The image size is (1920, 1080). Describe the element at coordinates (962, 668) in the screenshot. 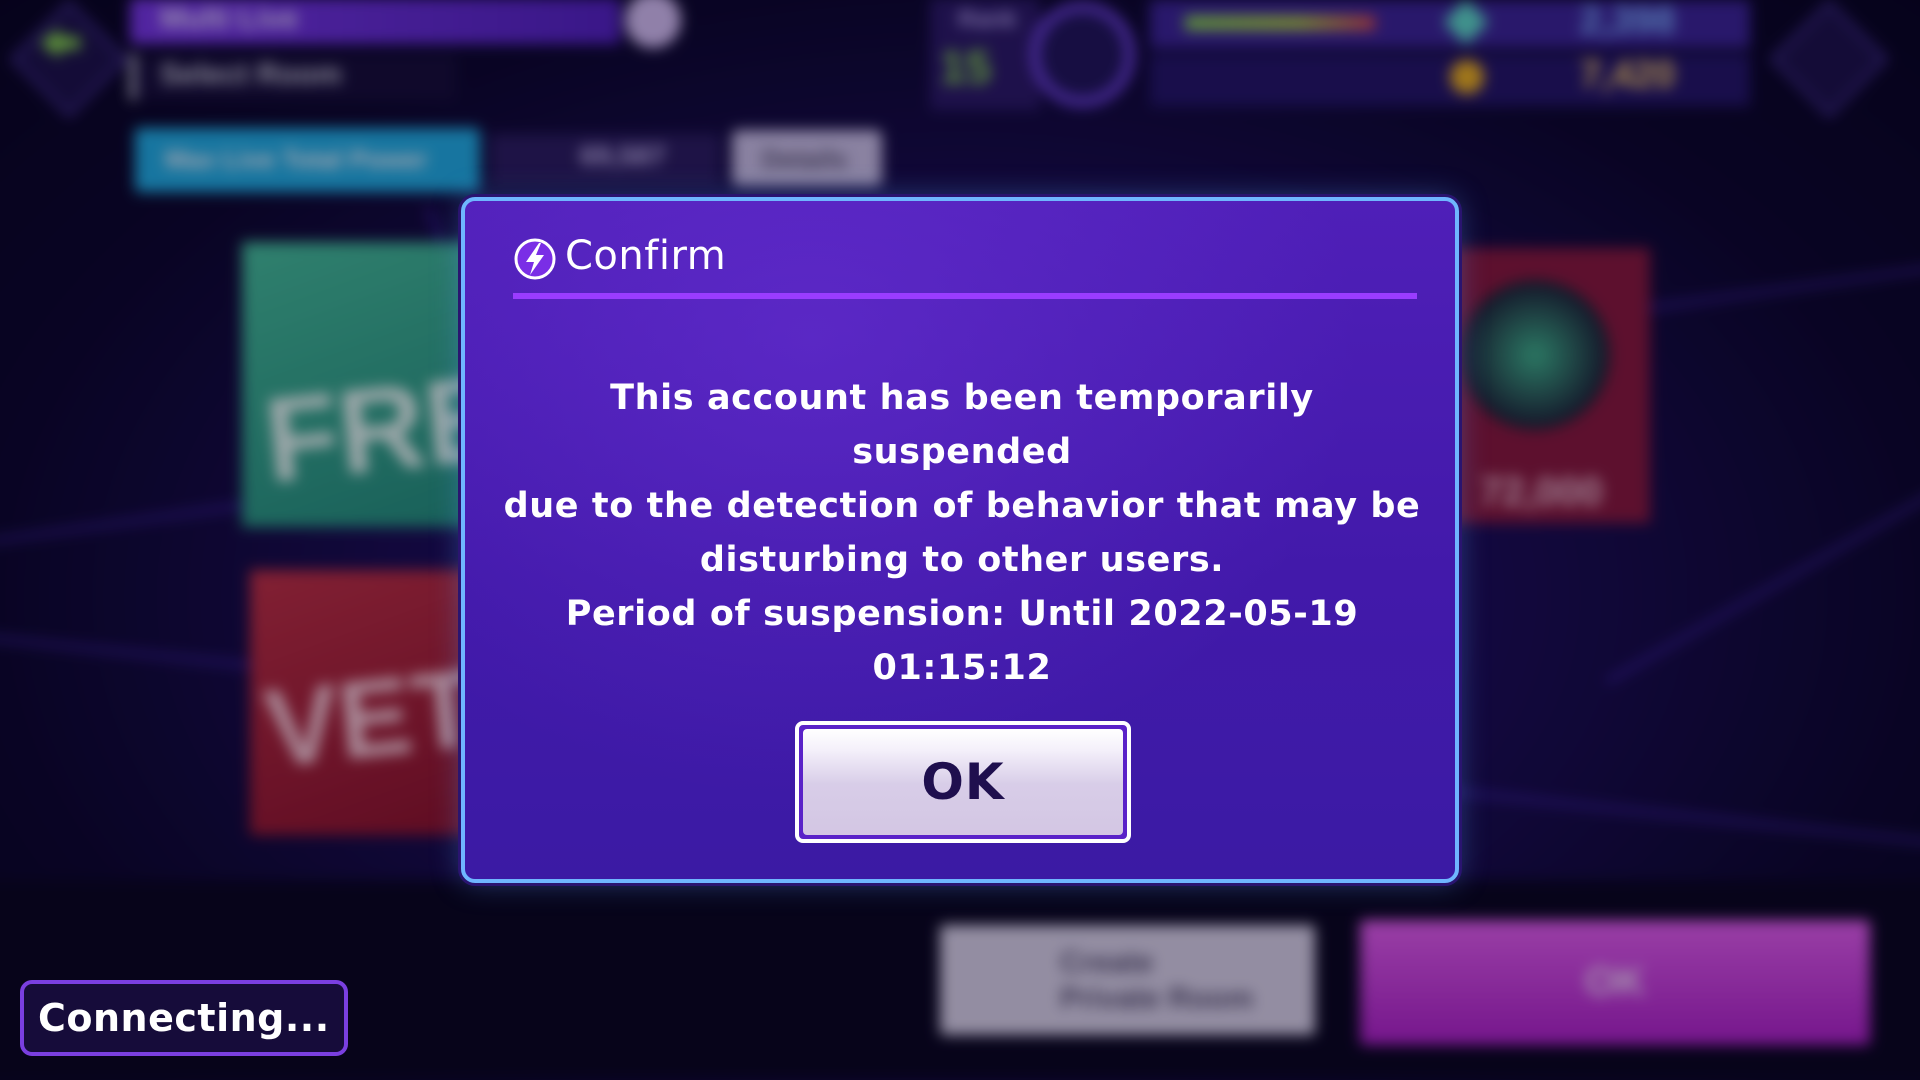

I see `message-line: 01:15:12` at that location.